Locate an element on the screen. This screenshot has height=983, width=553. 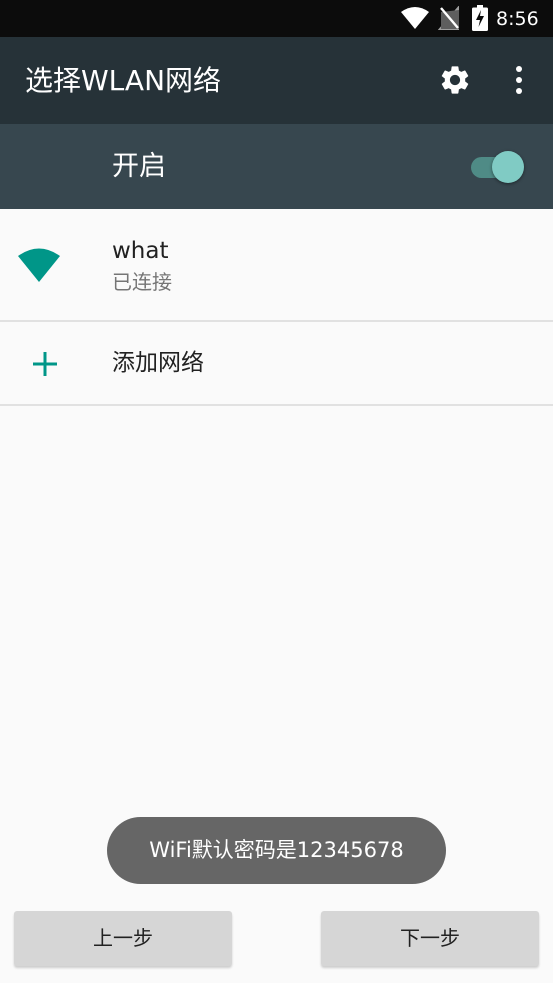
wifi-signal-icon is located at coordinates (39, 265).